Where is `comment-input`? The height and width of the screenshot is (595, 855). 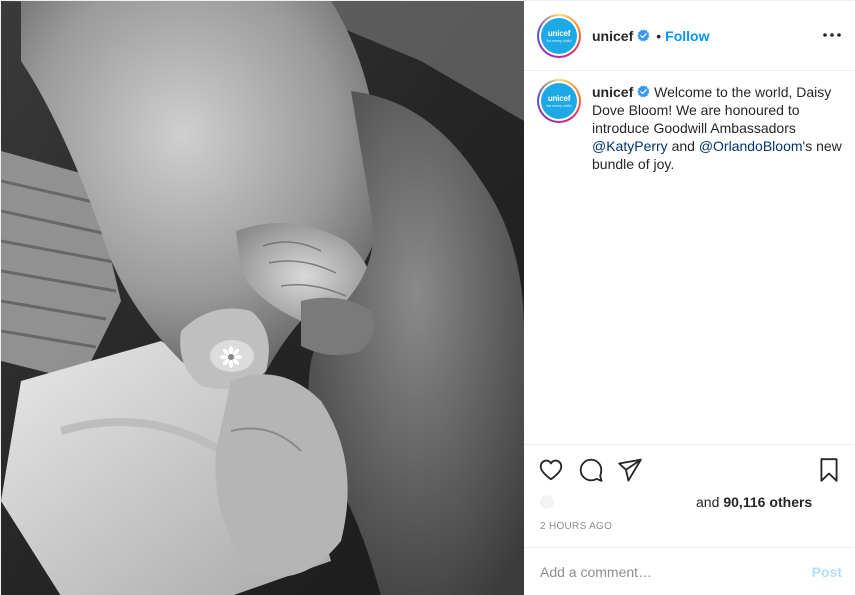 comment-input is located at coordinates (676, 572).